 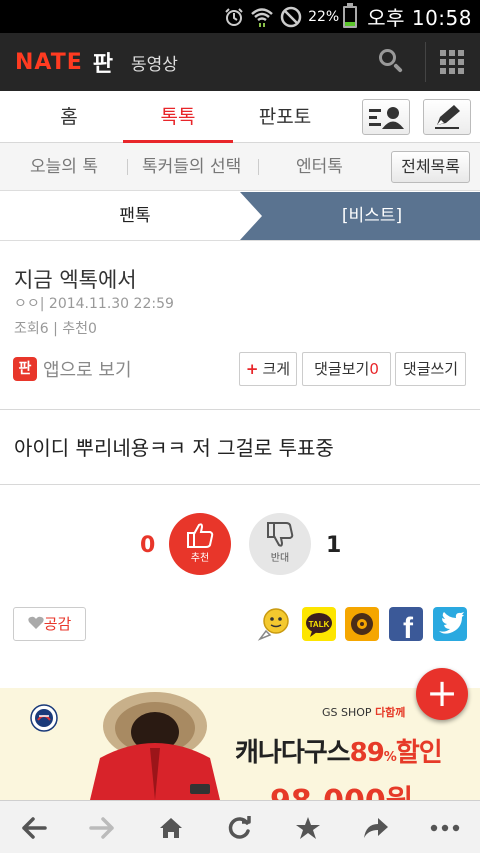 I want to click on downvote-label: 반대, so click(x=280, y=558).